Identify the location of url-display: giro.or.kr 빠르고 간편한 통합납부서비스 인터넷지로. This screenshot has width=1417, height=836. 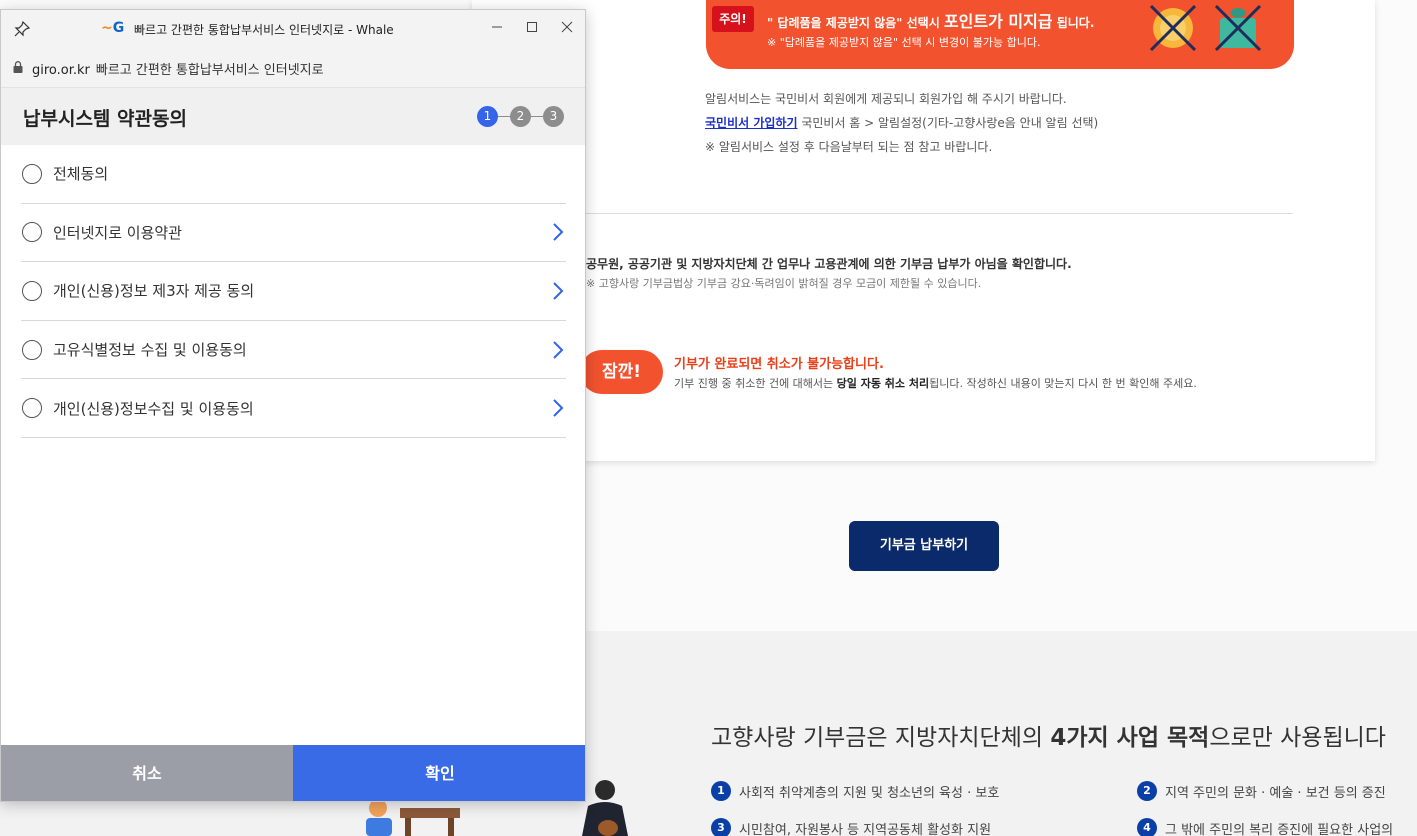
(178, 68).